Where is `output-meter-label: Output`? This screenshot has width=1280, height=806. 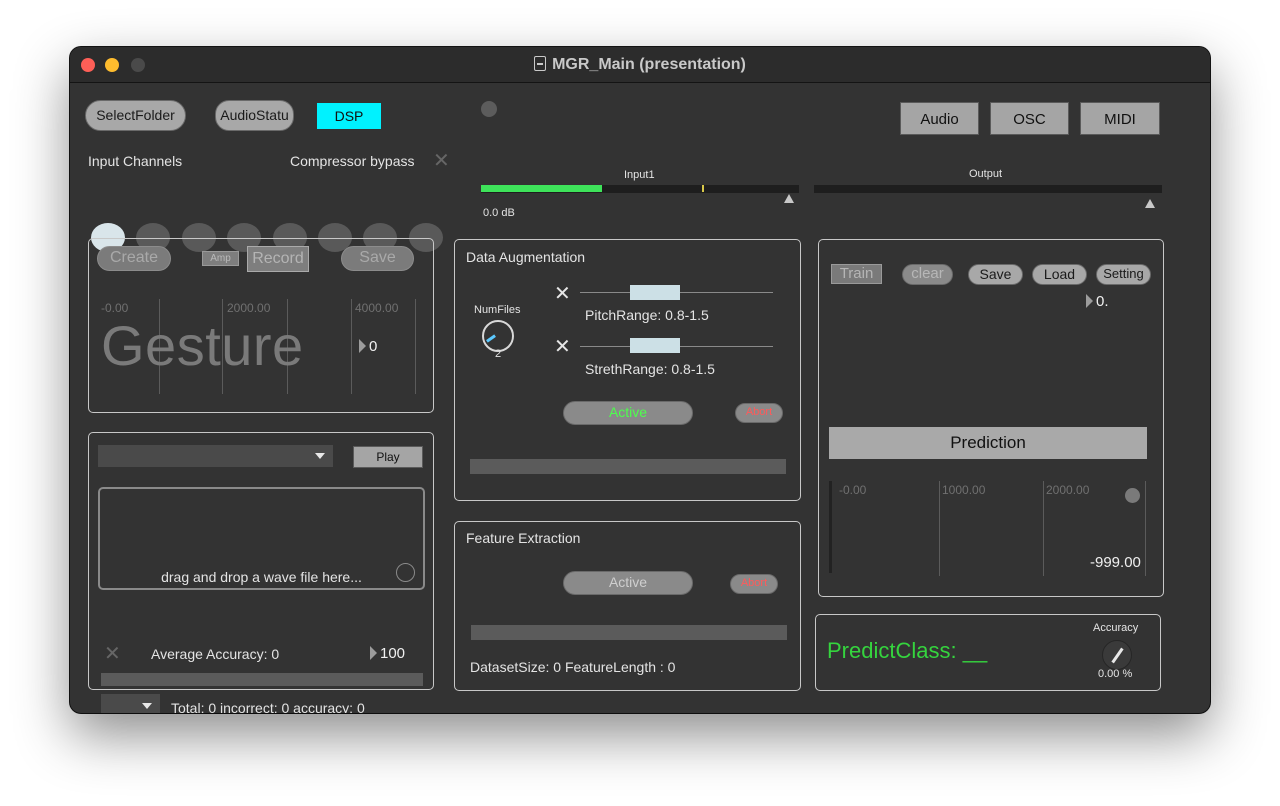 output-meter-label: Output is located at coordinates (986, 174).